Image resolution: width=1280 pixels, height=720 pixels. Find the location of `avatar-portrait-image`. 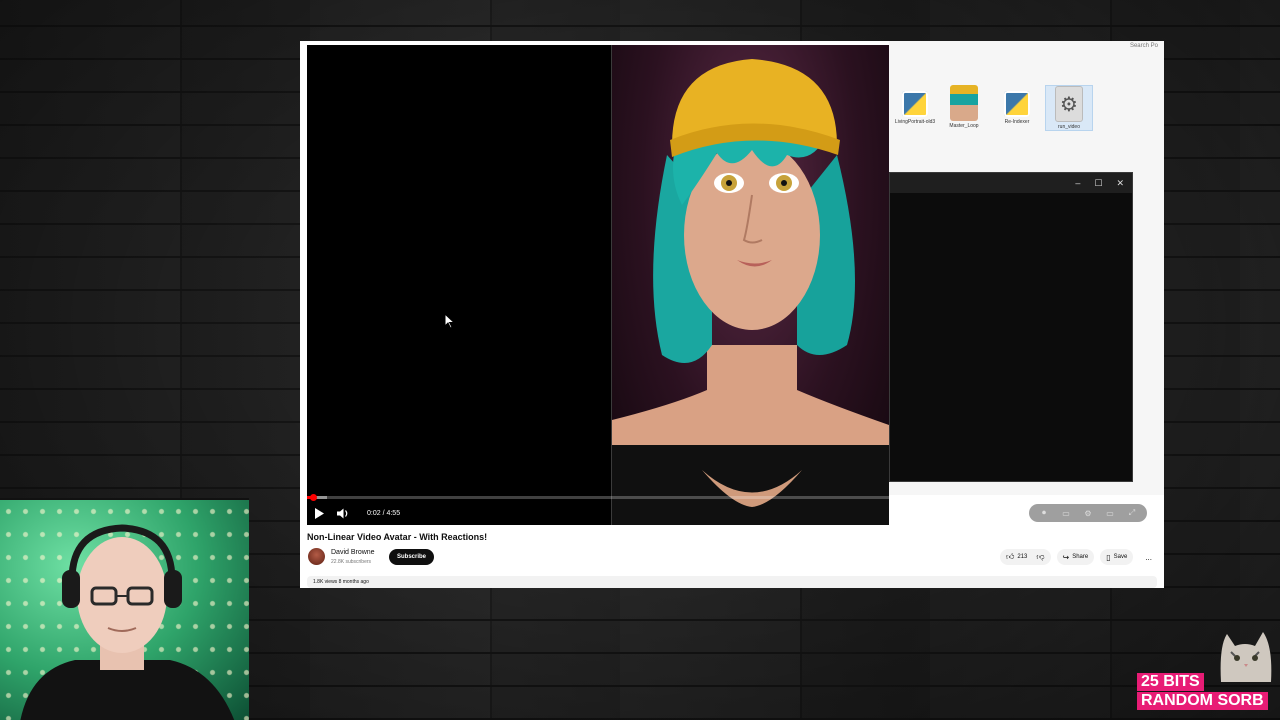

avatar-portrait-image is located at coordinates (750, 292).